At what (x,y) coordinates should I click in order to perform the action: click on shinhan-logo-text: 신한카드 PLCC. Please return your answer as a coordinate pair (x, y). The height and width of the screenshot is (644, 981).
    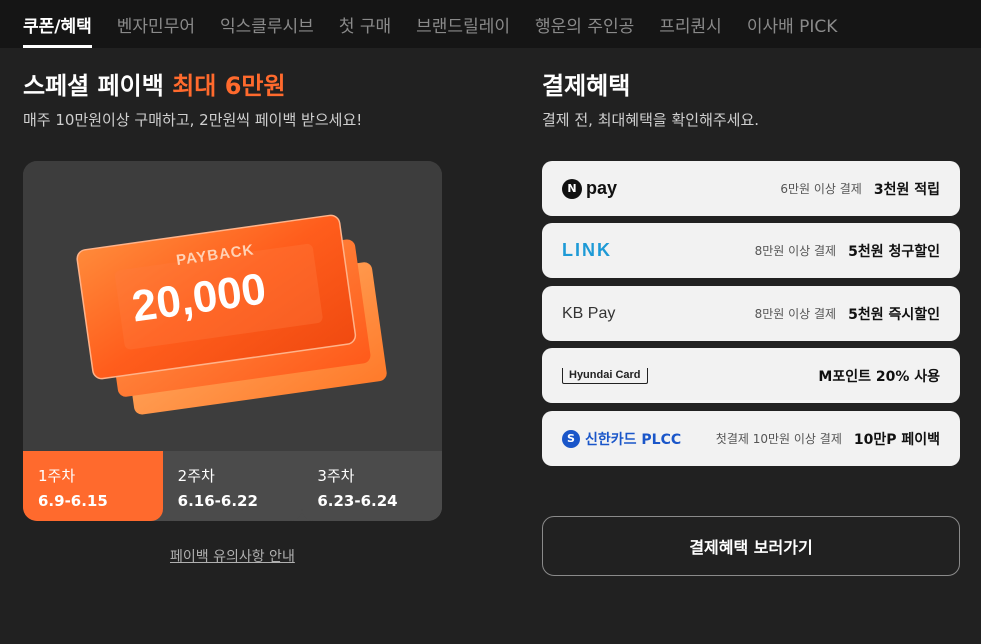
    Looking at the image, I should click on (633, 439).